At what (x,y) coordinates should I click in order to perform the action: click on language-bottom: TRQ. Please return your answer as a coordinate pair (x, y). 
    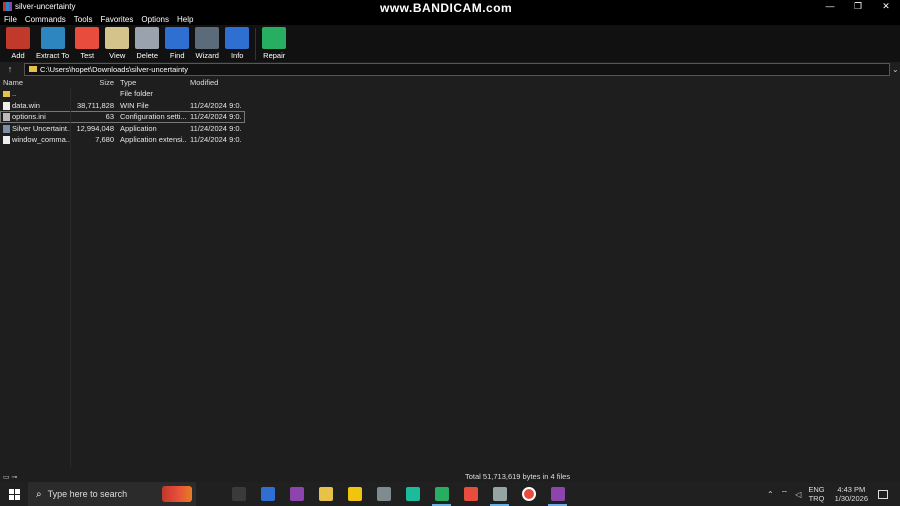
    Looking at the image, I should click on (816, 498).